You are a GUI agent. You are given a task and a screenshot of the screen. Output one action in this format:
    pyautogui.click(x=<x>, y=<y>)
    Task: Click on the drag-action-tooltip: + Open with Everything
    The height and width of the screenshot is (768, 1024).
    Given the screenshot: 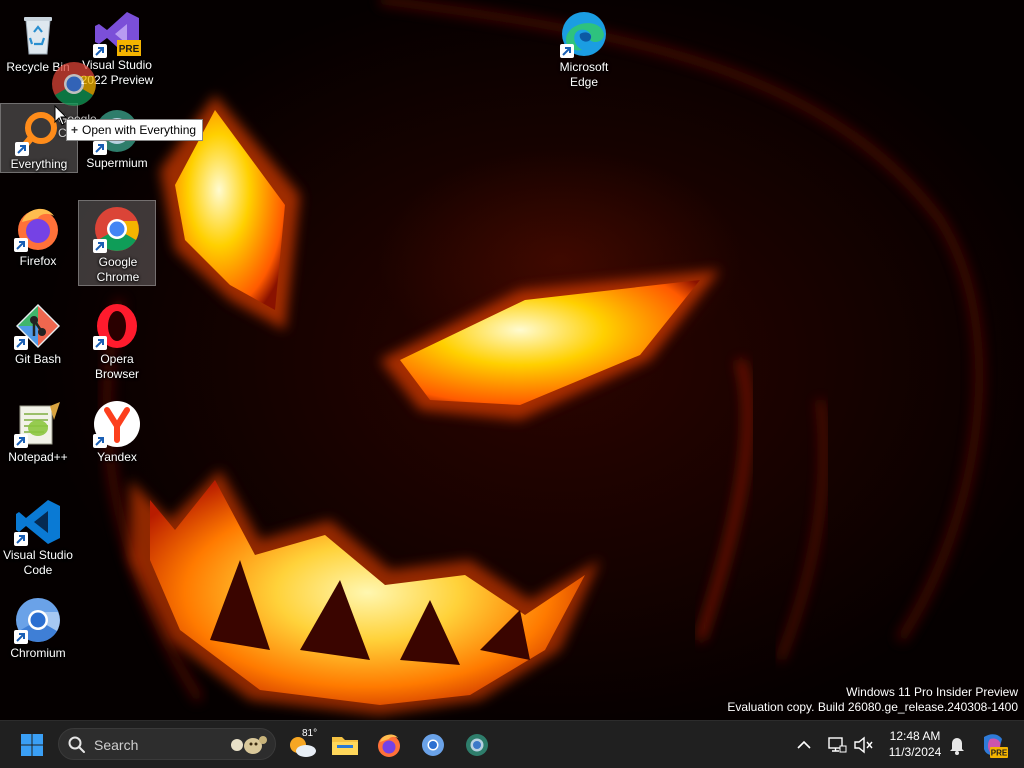 What is the action you would take?
    pyautogui.click(x=135, y=130)
    